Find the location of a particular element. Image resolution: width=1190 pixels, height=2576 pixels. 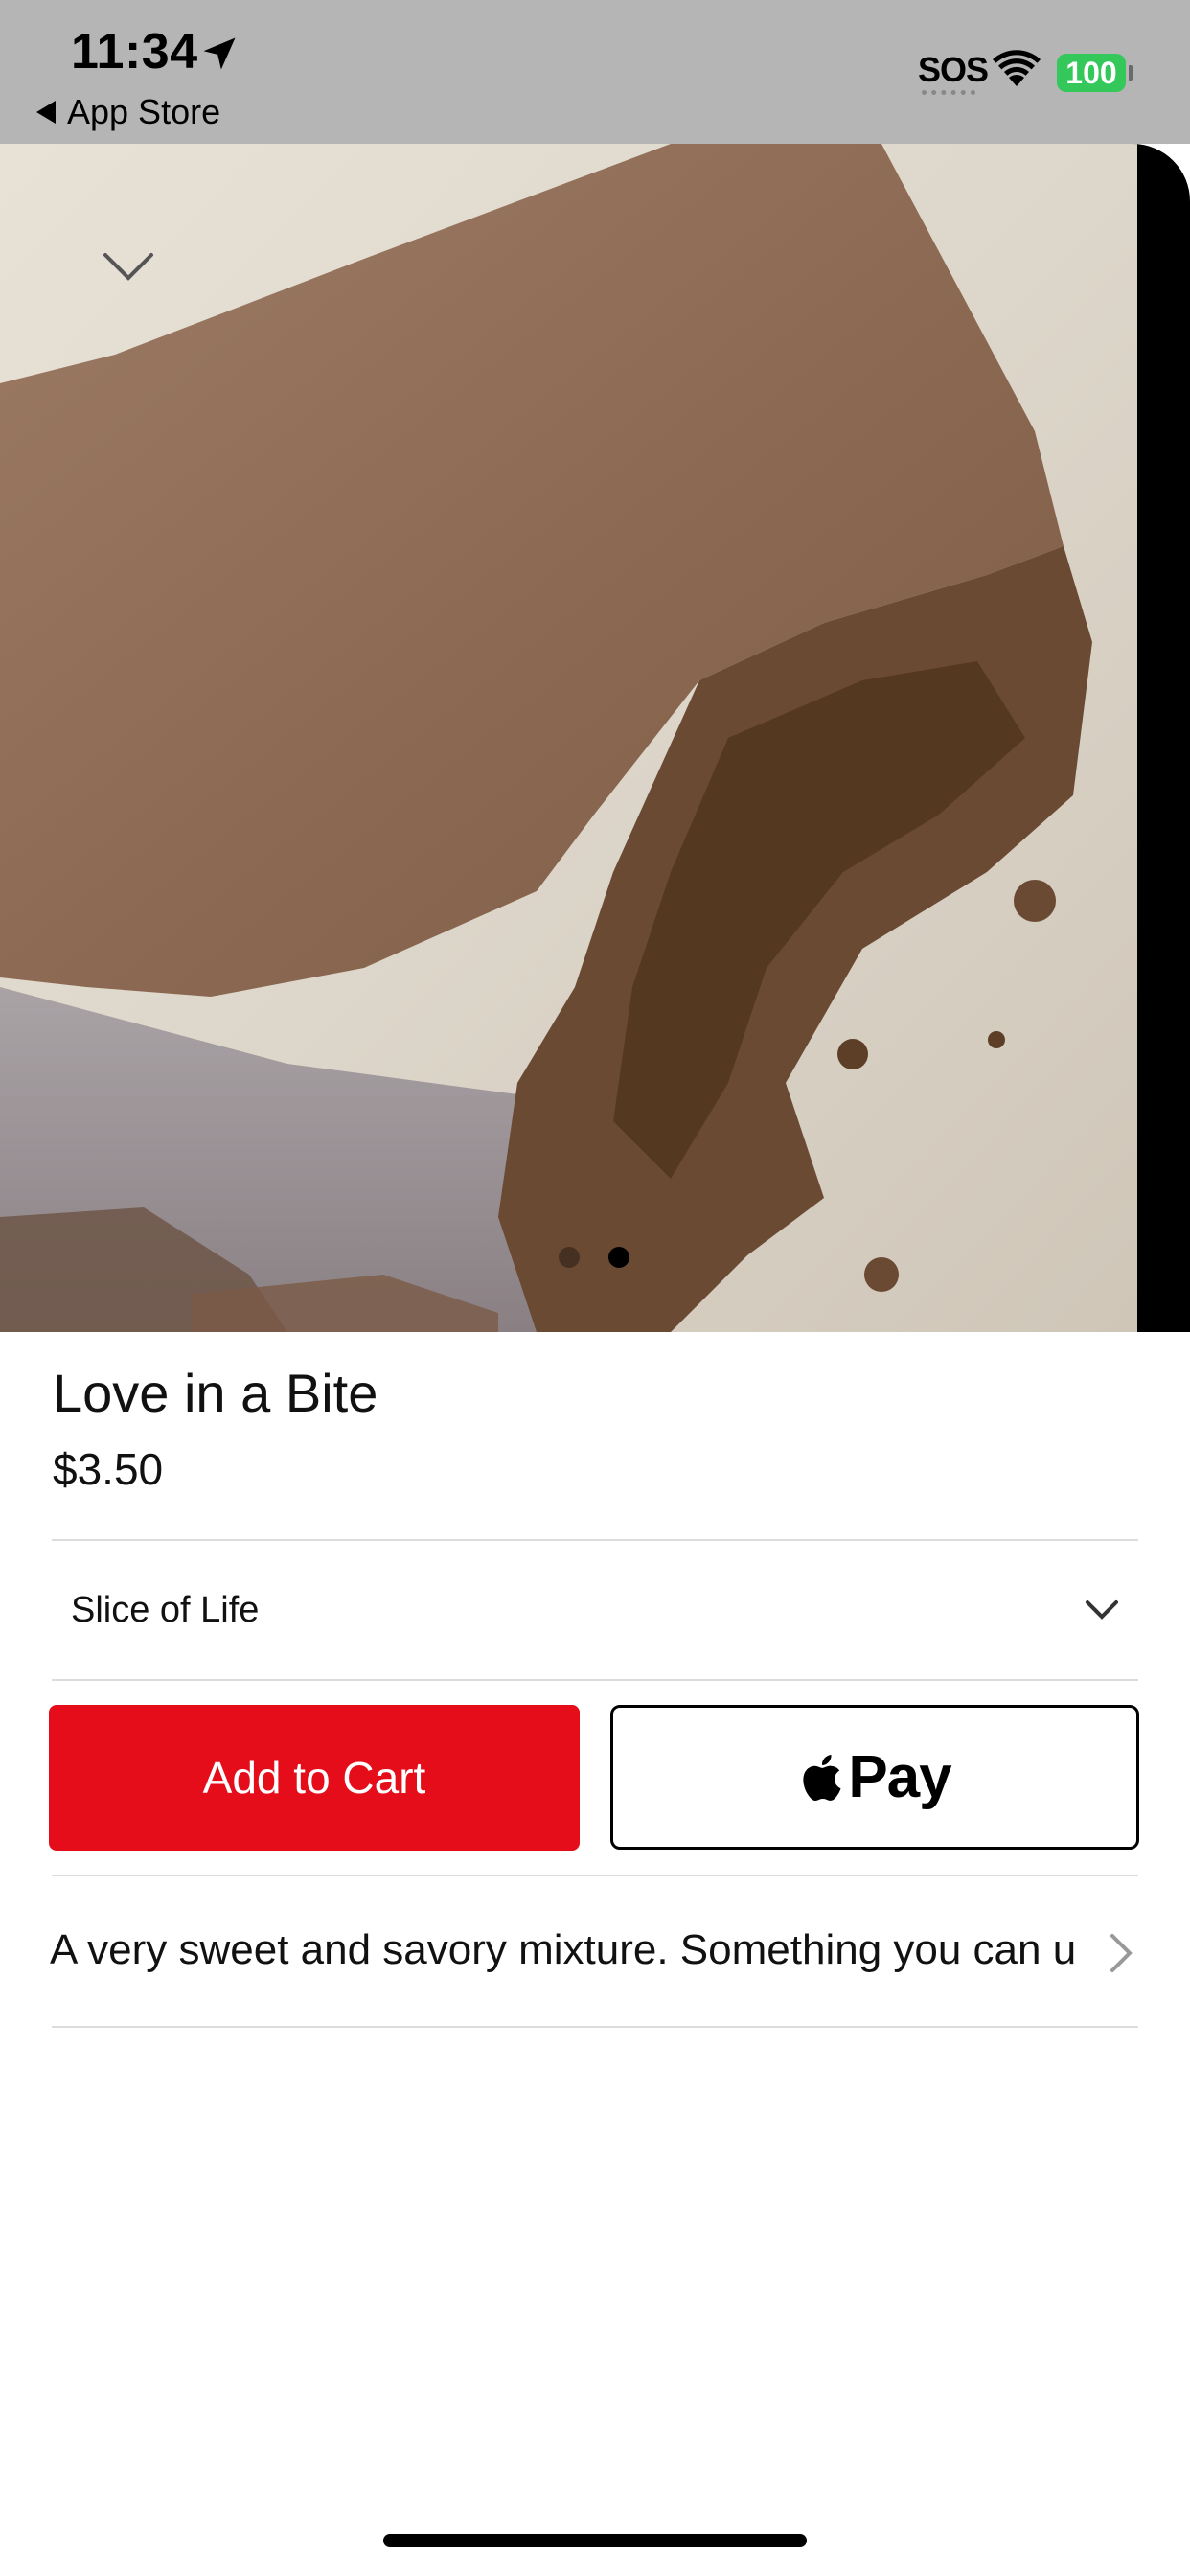

apple-pay-label: Pay is located at coordinates (900, 1777).